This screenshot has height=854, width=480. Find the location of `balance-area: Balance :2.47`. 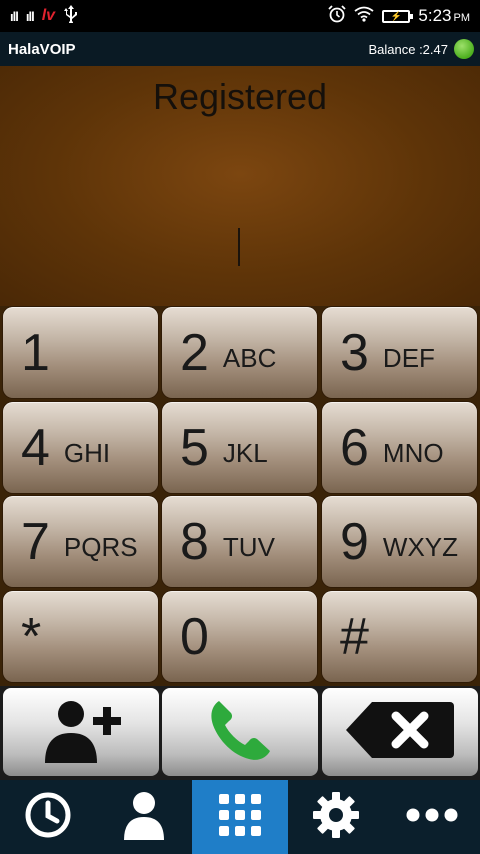

balance-area: Balance :2.47 is located at coordinates (421, 49).